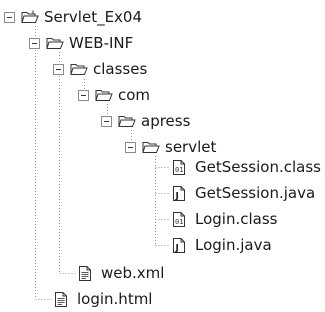 Image resolution: width=325 pixels, height=312 pixels. I want to click on project-folder-icon, so click(30, 17).